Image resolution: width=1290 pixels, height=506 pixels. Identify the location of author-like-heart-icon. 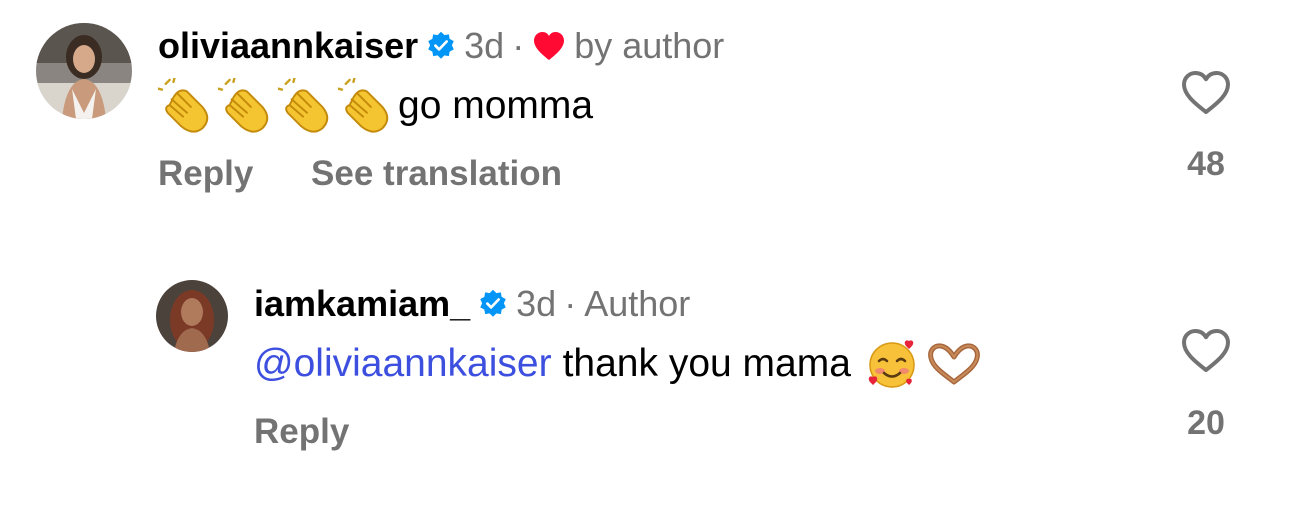
(549, 46).